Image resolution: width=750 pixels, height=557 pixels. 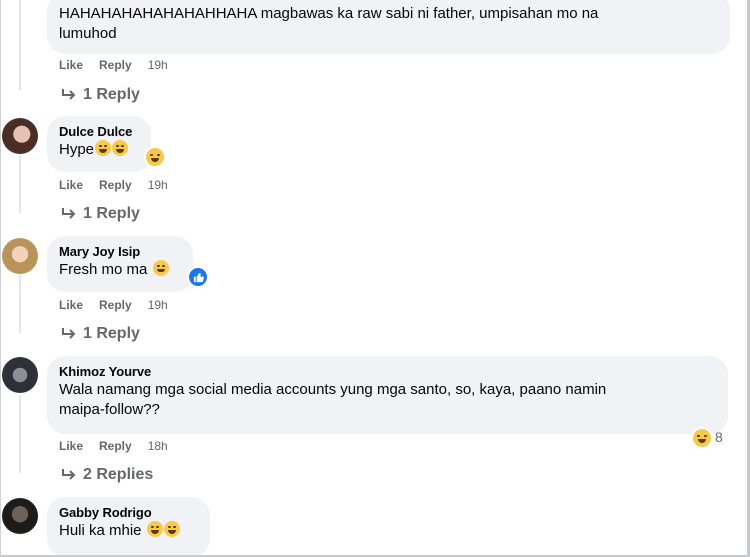 I want to click on thumbs-up-icon, so click(x=198, y=277).